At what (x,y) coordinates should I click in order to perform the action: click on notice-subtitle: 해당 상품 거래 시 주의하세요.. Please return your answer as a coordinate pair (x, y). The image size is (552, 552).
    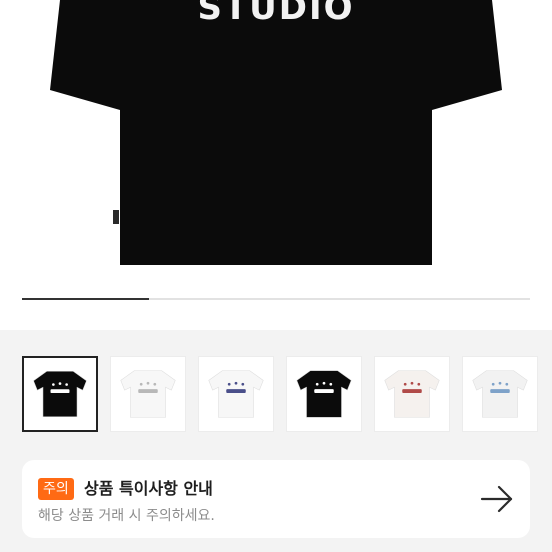
    Looking at the image, I should click on (126, 516).